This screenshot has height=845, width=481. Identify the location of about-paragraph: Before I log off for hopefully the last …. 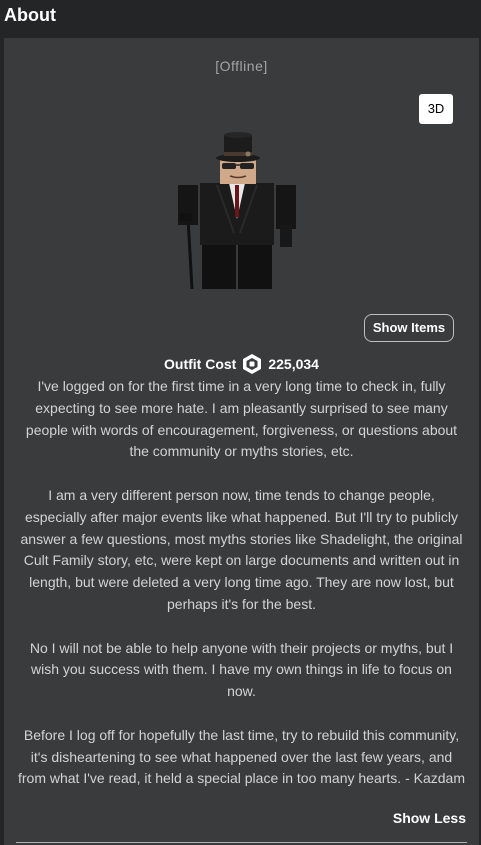
(241, 756).